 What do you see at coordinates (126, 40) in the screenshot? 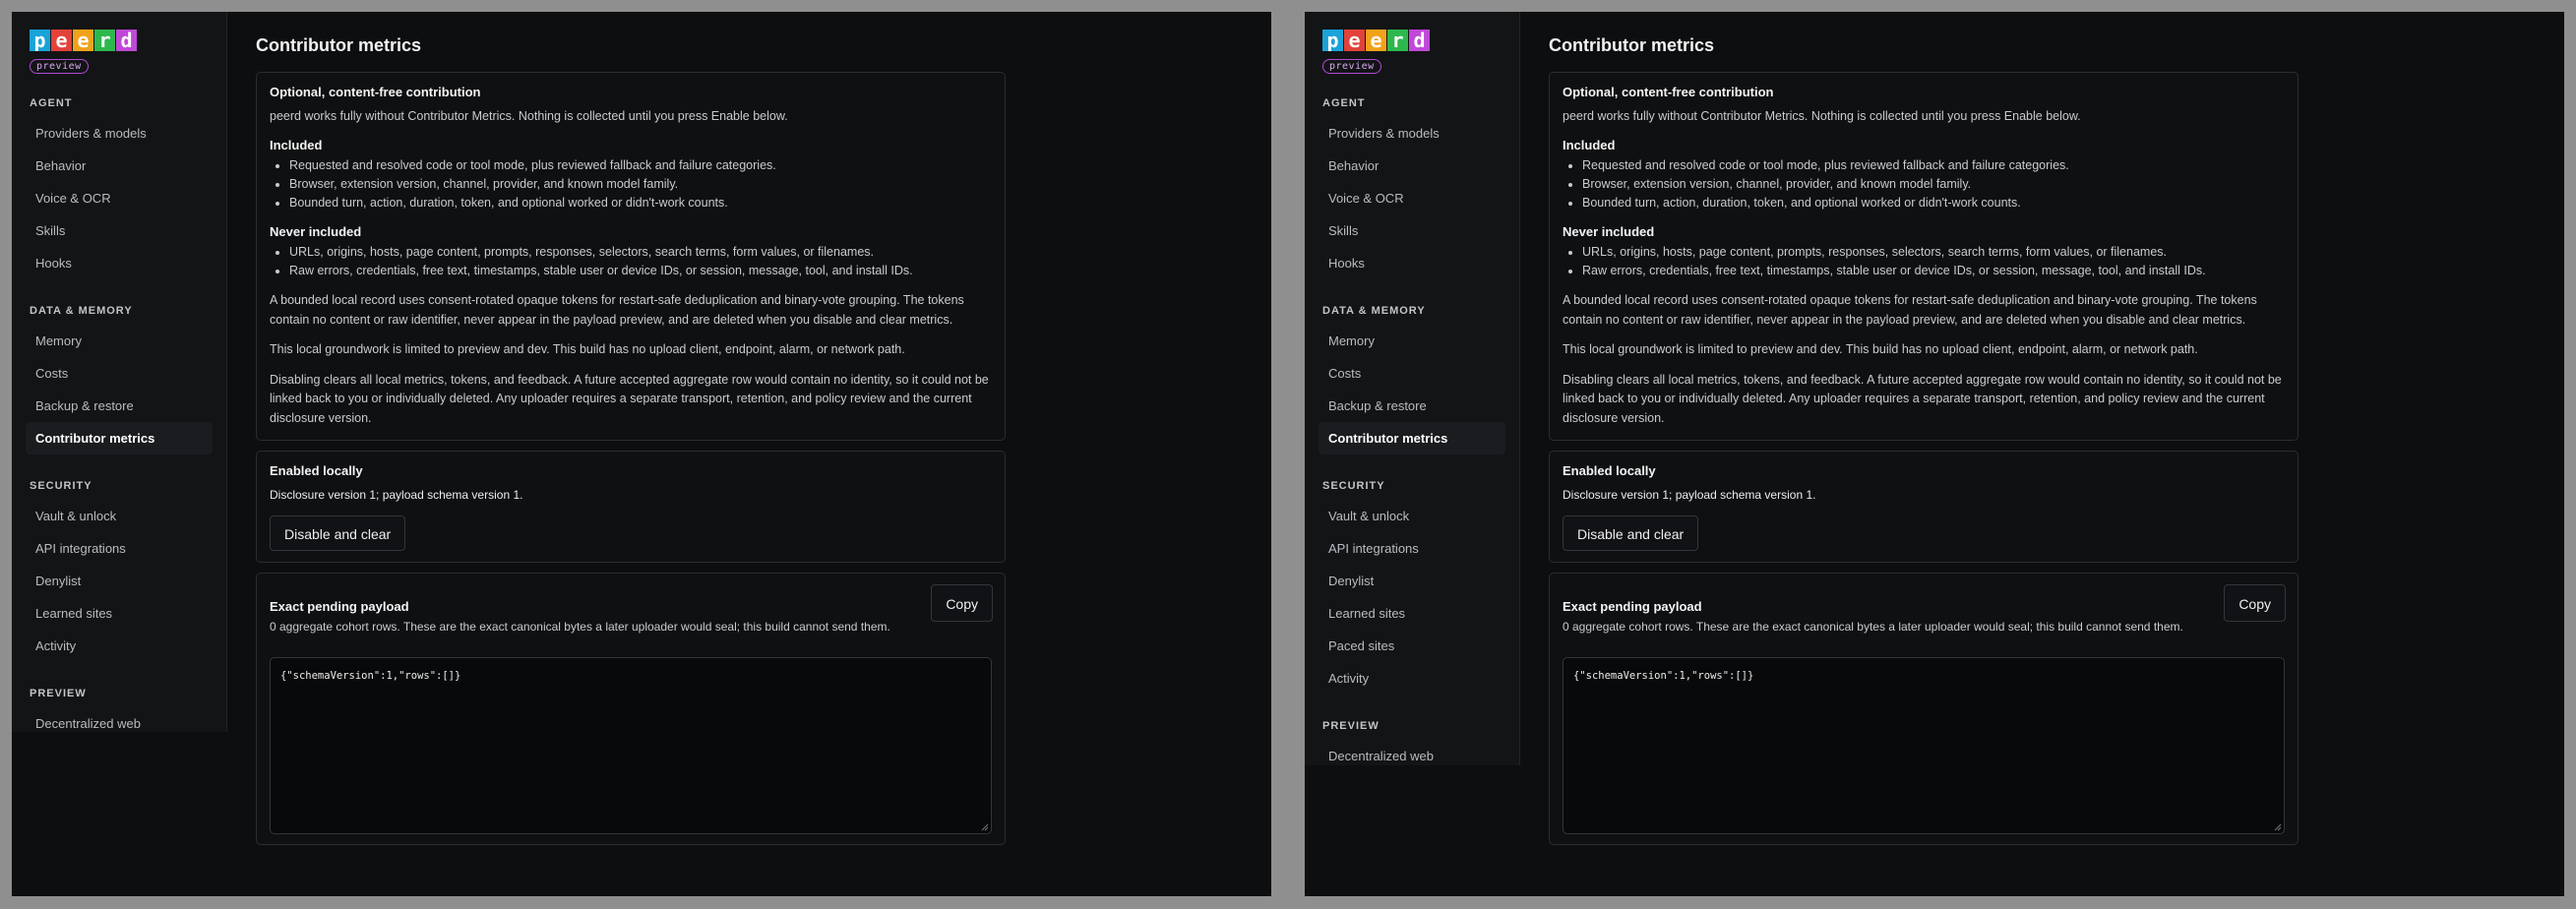
I see `logo-letter: d` at bounding box center [126, 40].